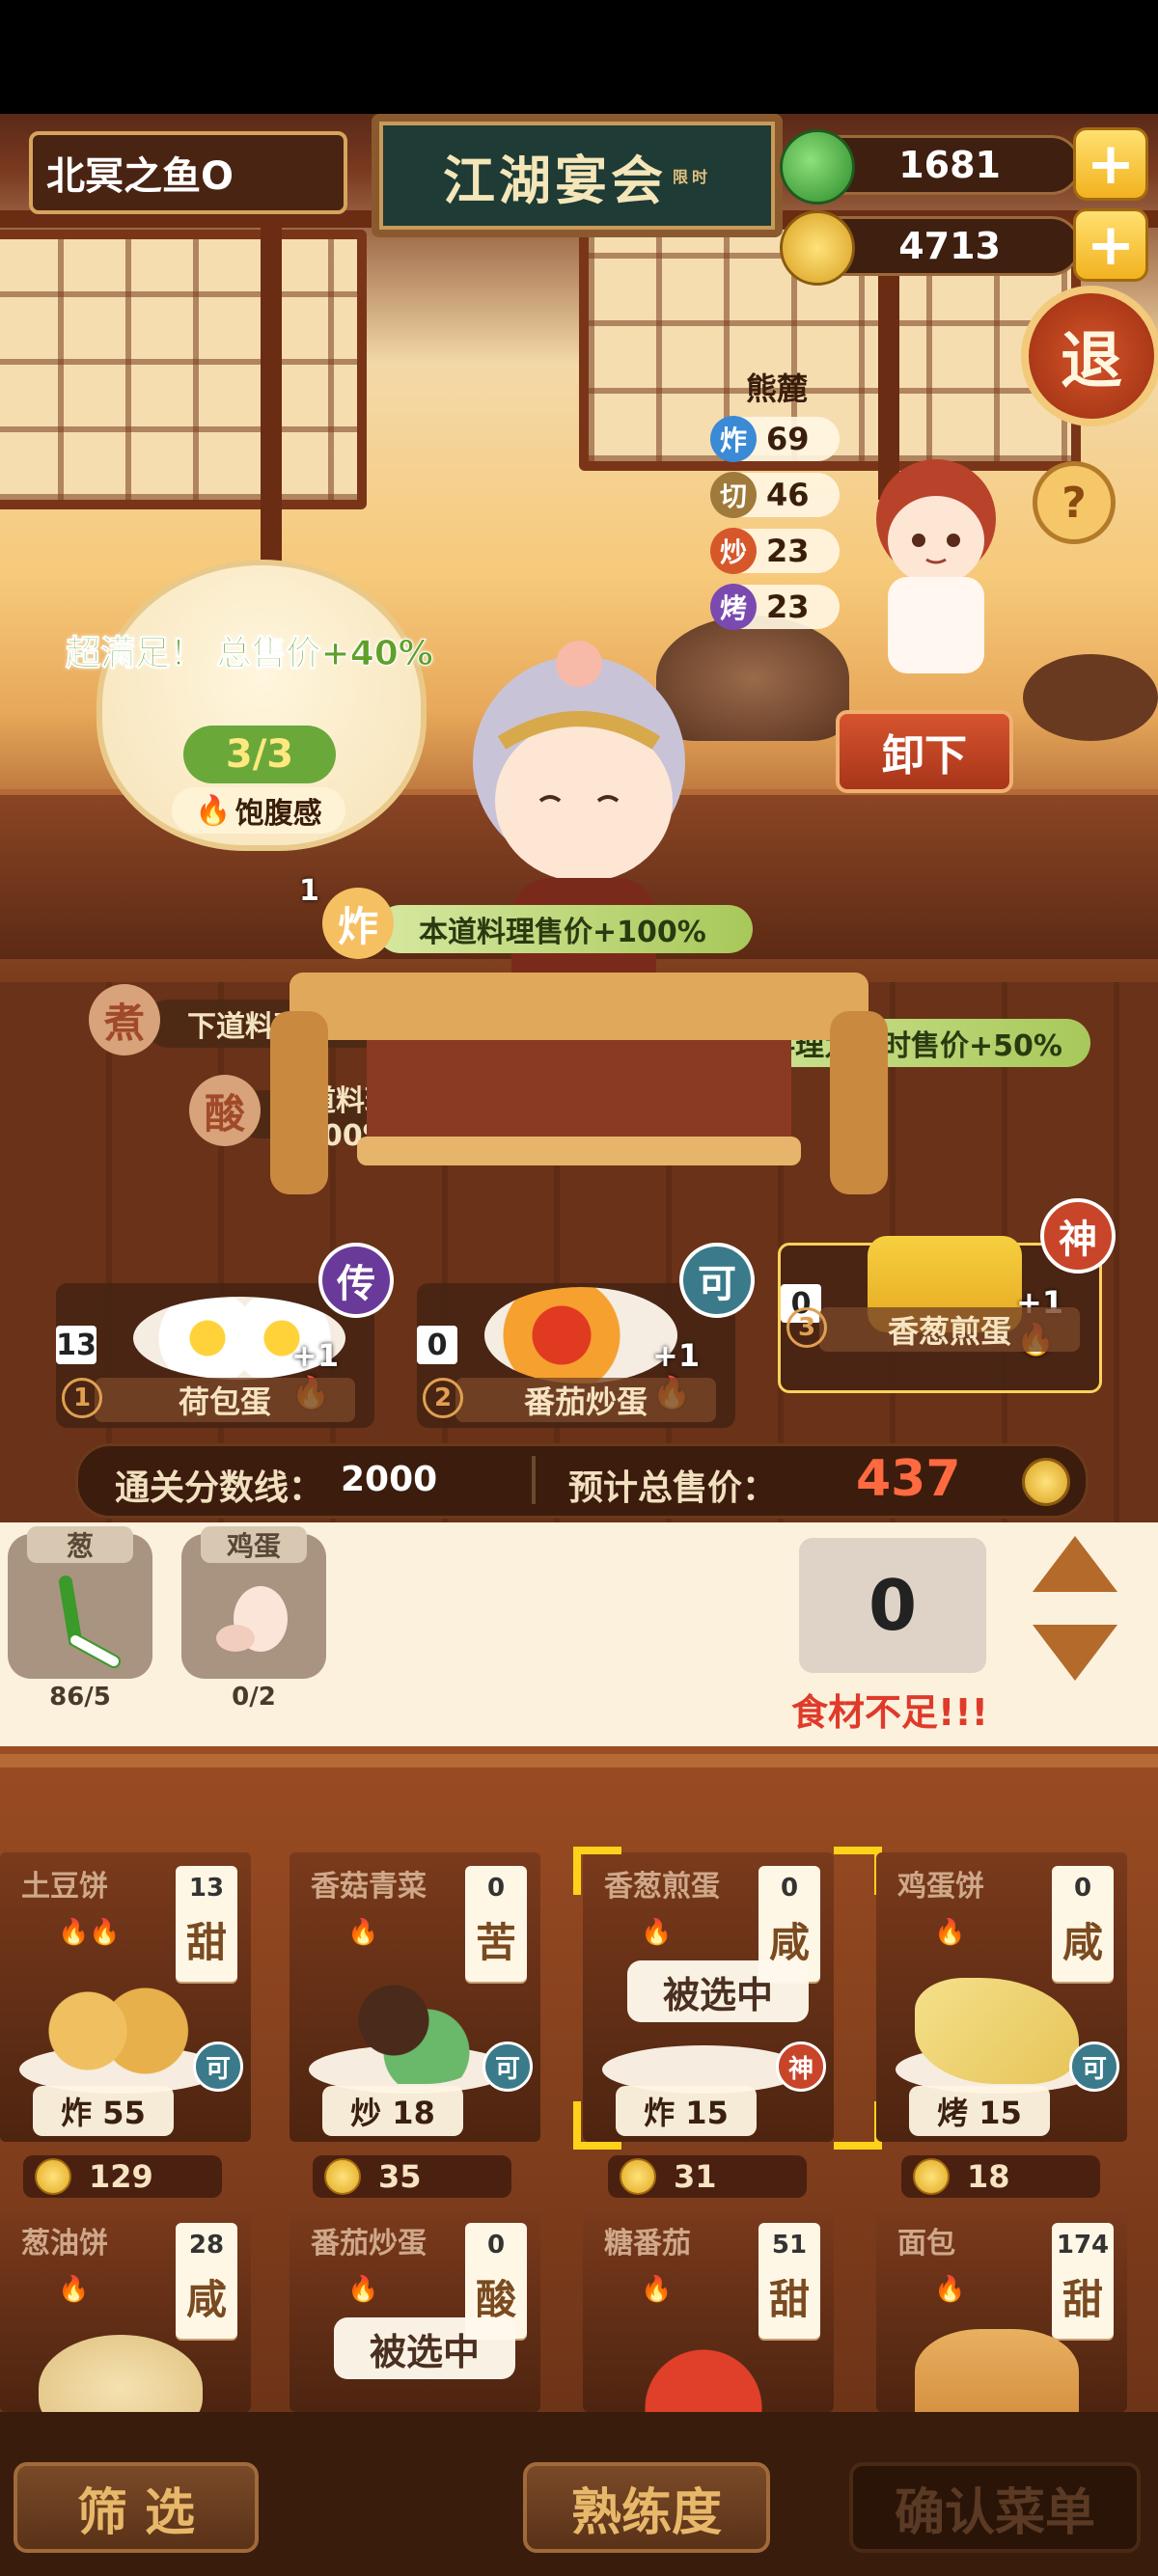  Describe the element at coordinates (76, 1345) in the screenshot. I see `slot-count: 13` at that location.